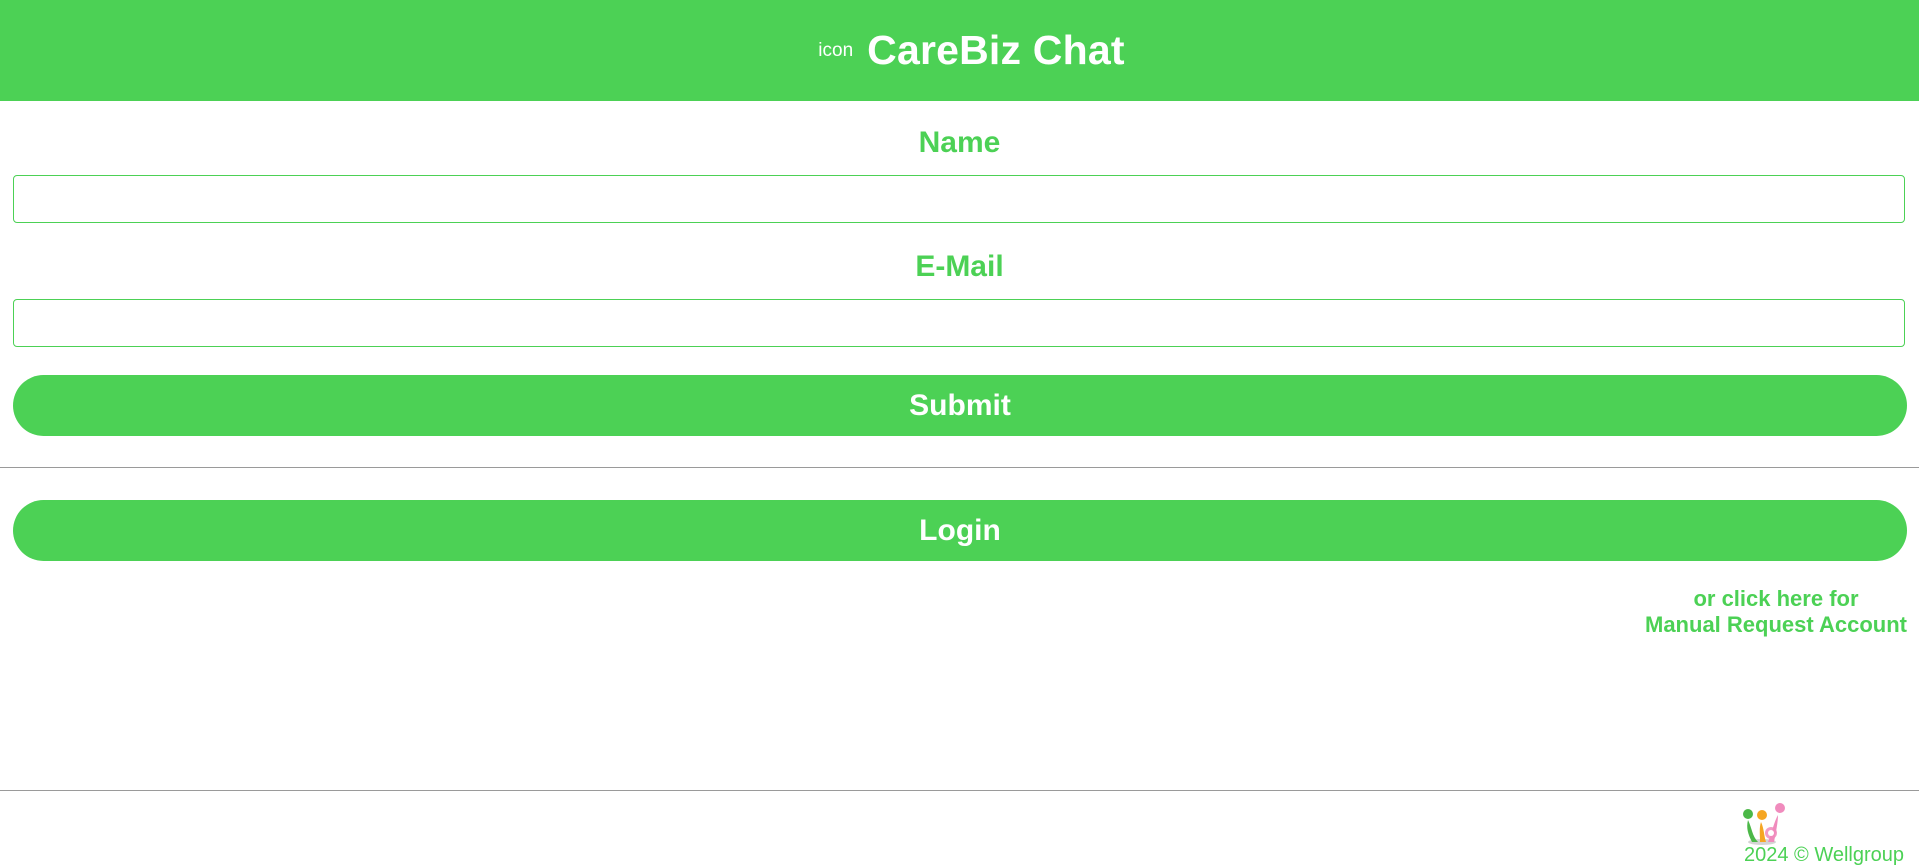 Image resolution: width=1919 pixels, height=867 pixels. What do you see at coordinates (959, 142) in the screenshot?
I see `name-label: Name` at bounding box center [959, 142].